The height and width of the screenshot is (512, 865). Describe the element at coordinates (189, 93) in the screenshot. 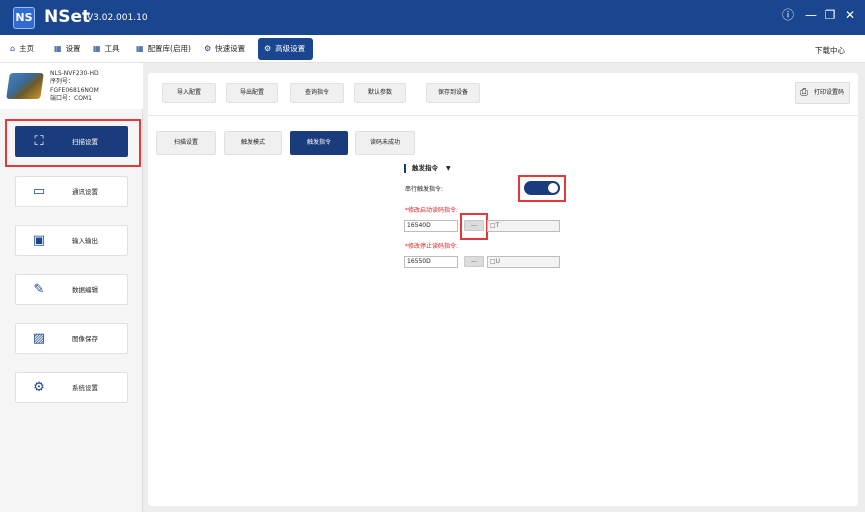

I see `import-config-button: 导入配置` at that location.